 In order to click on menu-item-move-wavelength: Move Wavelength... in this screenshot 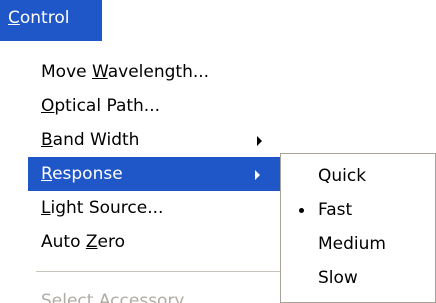, I will do `click(161, 72)`.